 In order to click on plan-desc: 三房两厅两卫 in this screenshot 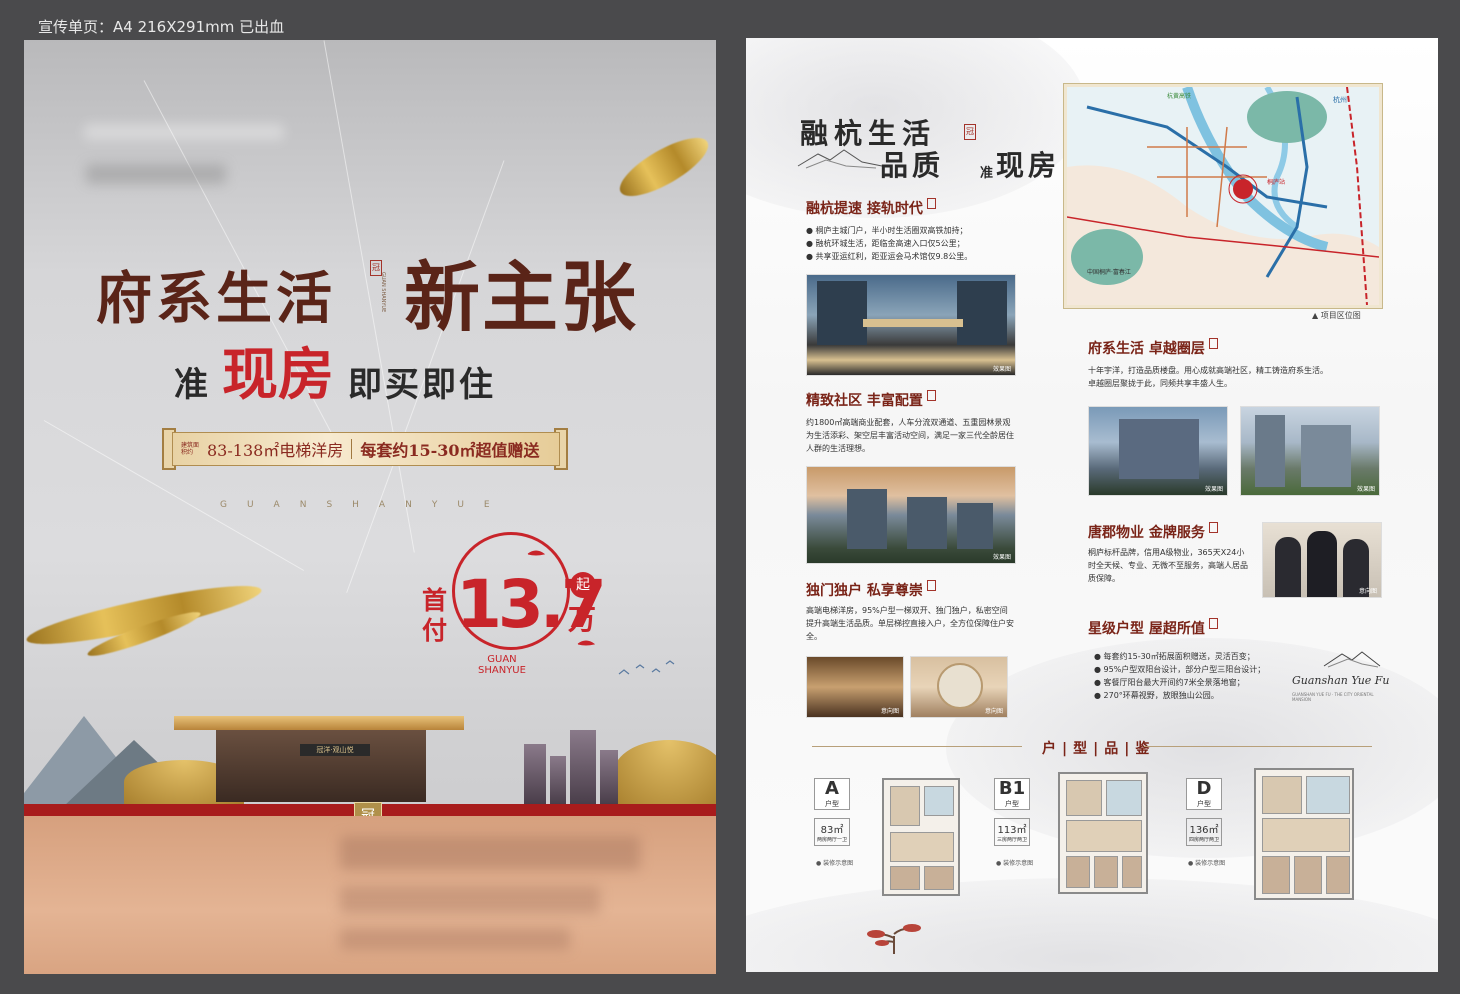, I will do `click(1011, 840)`.